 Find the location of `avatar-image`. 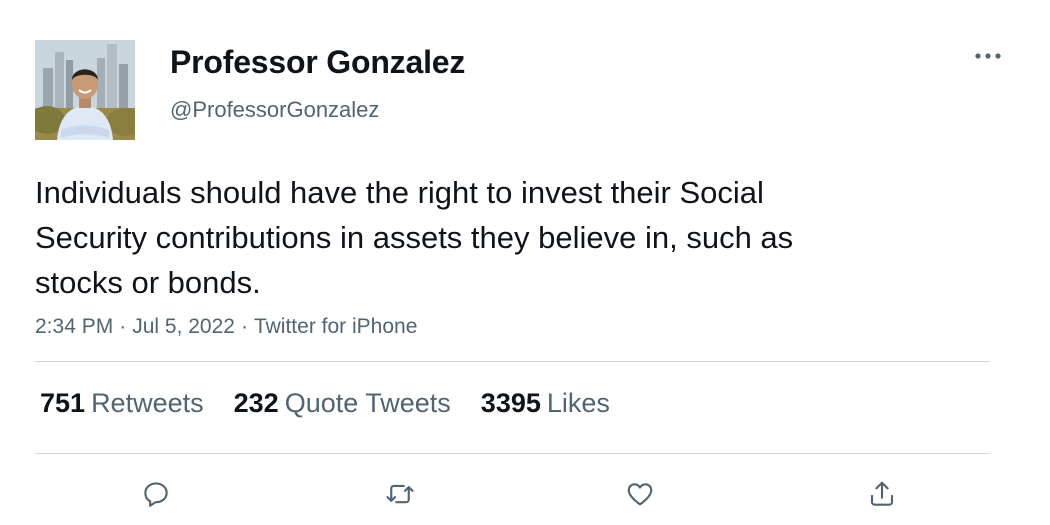

avatar-image is located at coordinates (85, 90).